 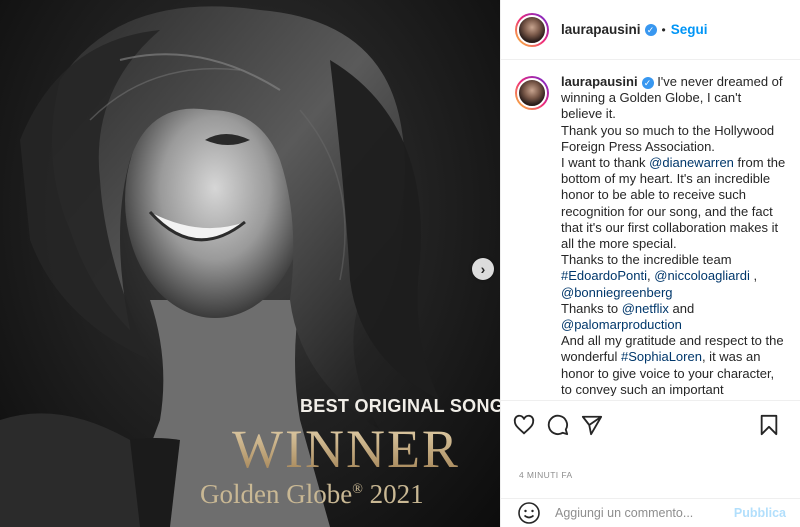 I want to click on mention-link: @netflix, so click(x=645, y=308).